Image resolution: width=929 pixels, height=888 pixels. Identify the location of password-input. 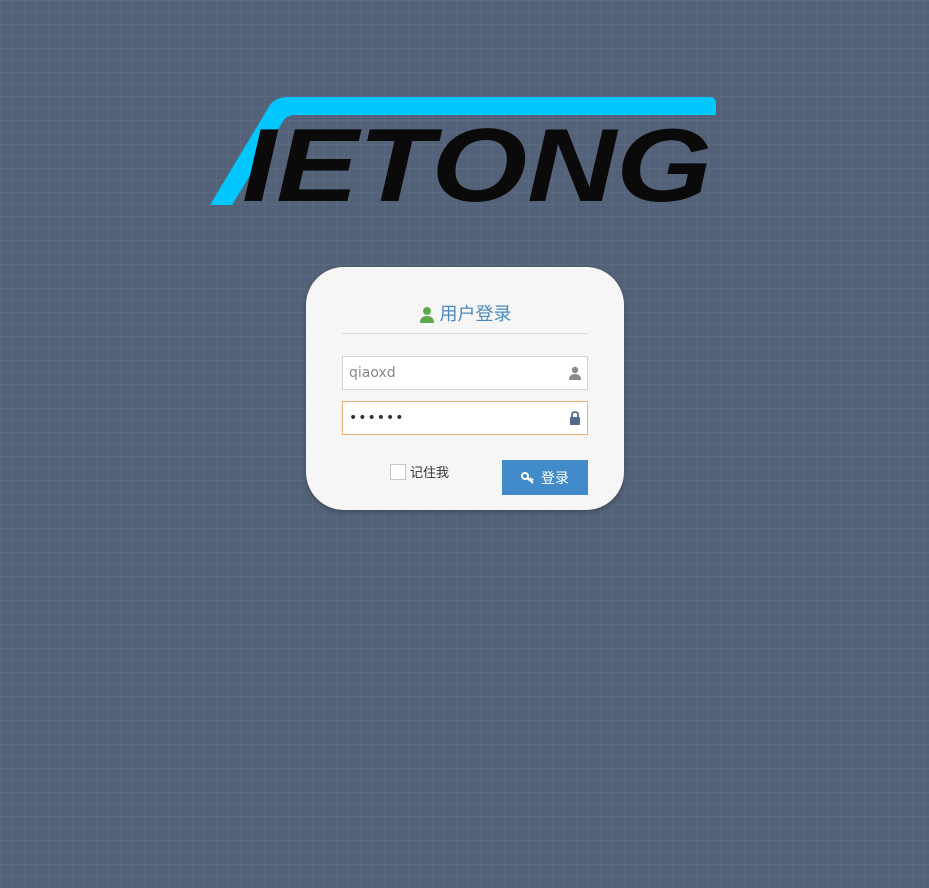
(454, 418).